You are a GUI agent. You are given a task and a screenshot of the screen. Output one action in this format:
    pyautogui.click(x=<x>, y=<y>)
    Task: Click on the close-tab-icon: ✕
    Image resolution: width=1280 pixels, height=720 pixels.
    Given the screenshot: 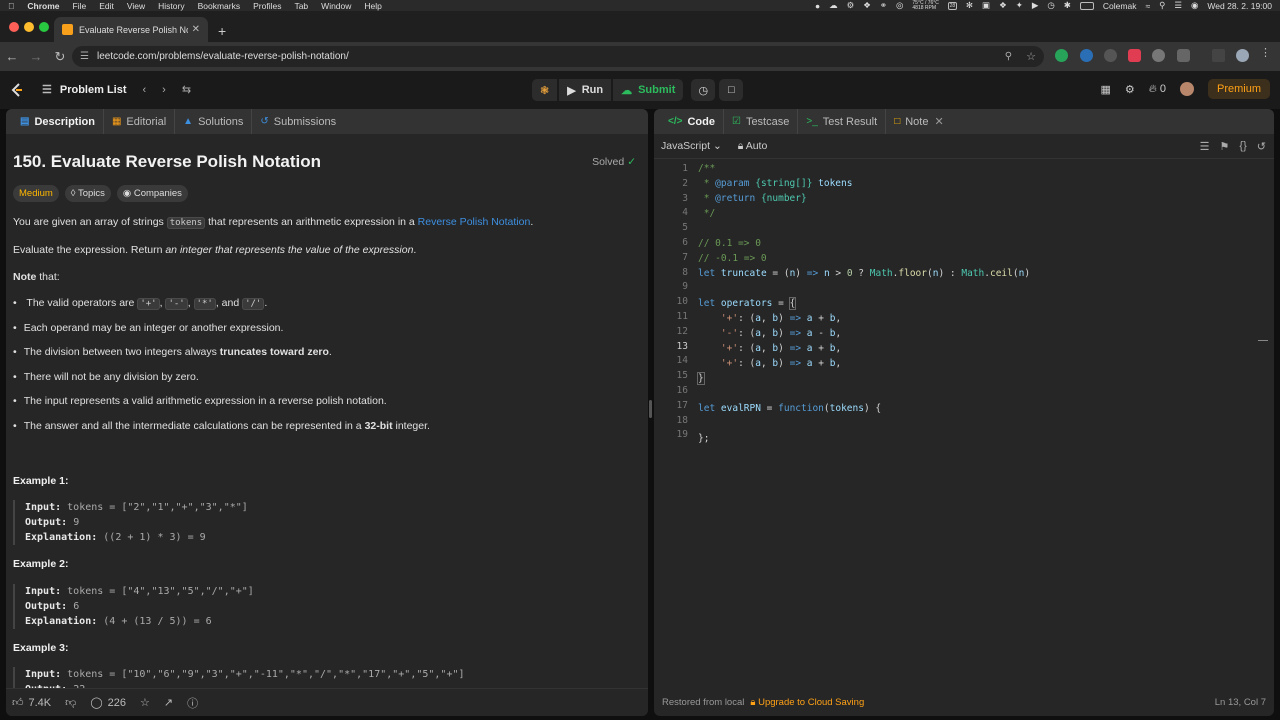 What is the action you would take?
    pyautogui.click(x=196, y=29)
    